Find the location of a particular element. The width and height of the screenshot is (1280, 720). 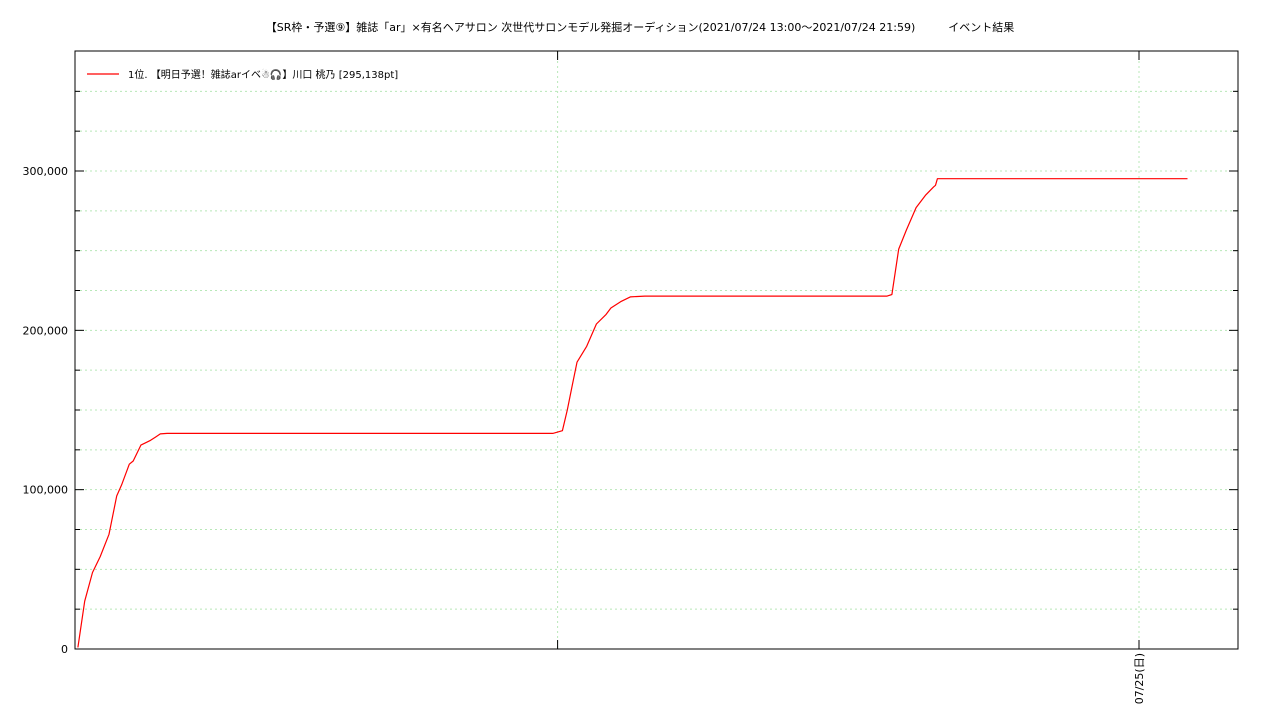

y-tick-label: 0 is located at coordinates (64, 649).